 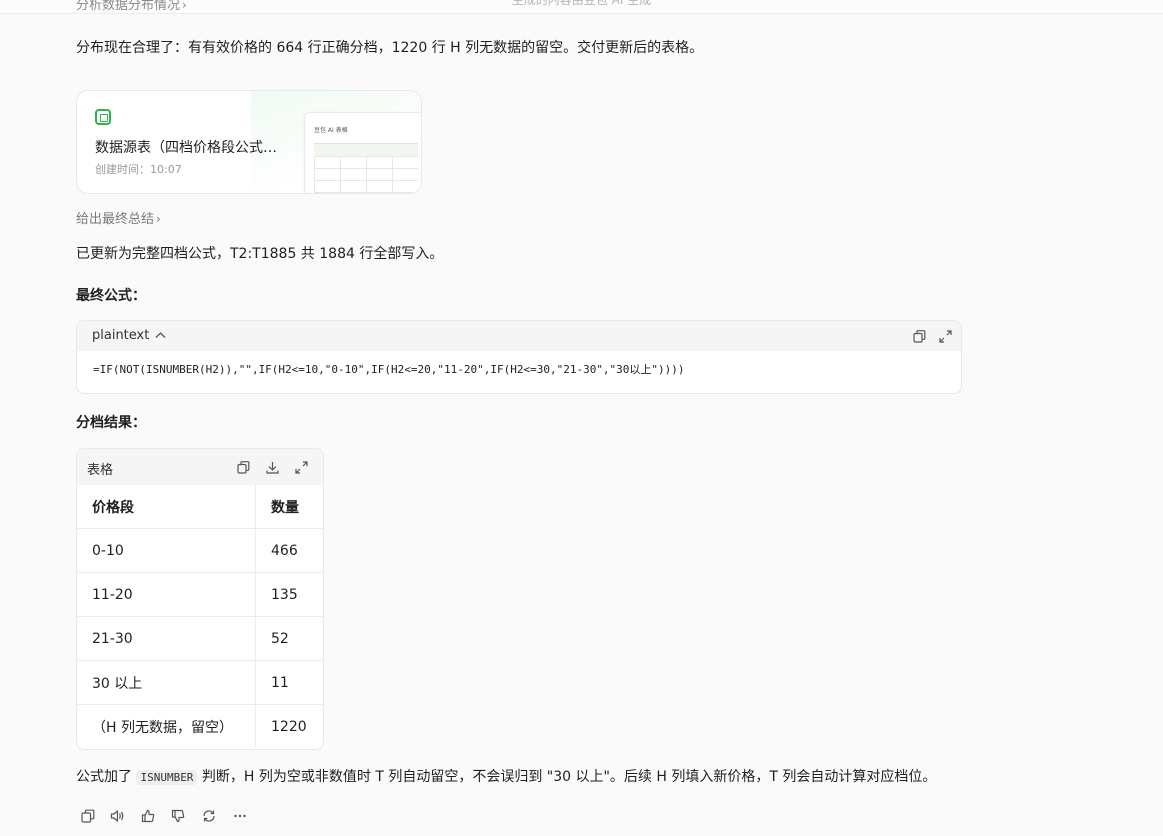 I want to click on prev-step-link: 分析数据分布情况 ›, so click(x=131, y=6).